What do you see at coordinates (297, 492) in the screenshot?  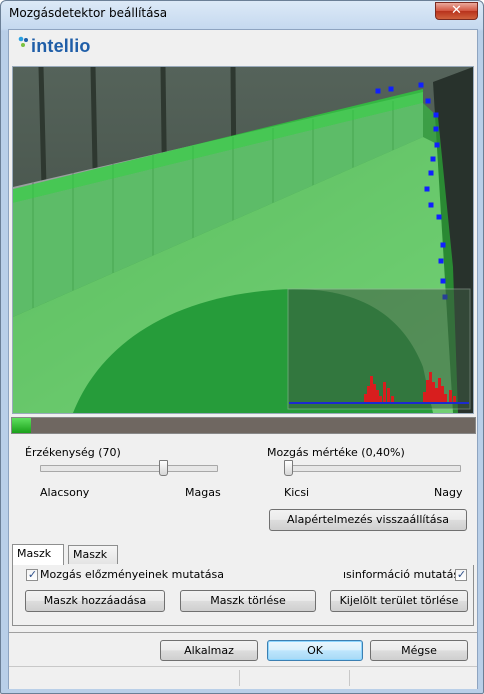 I see `motion-min-label: Kicsi` at bounding box center [297, 492].